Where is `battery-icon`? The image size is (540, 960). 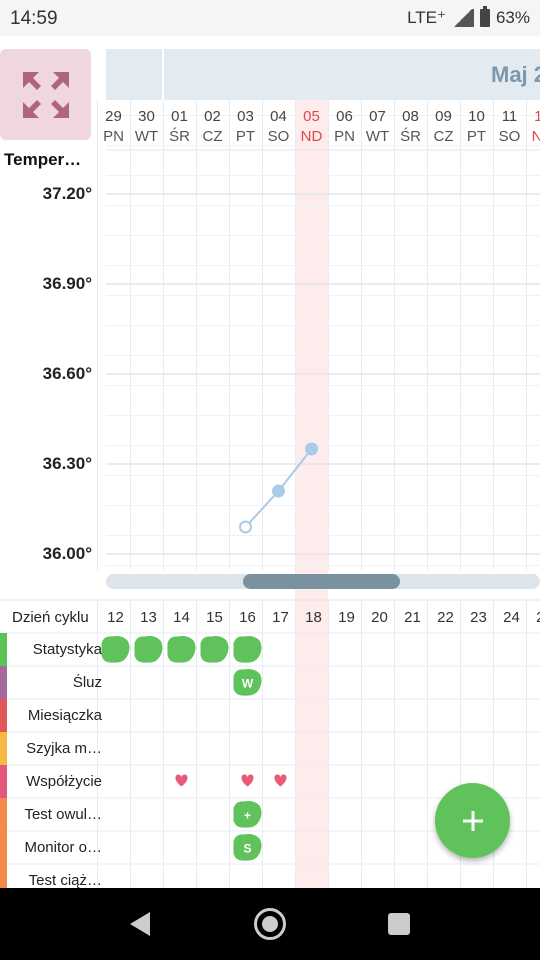
battery-icon is located at coordinates (484, 16).